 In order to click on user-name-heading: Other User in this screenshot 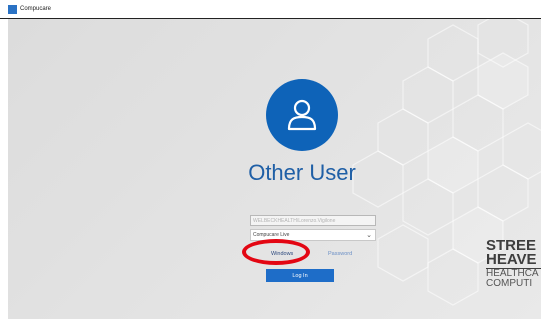, I will do `click(302, 172)`.